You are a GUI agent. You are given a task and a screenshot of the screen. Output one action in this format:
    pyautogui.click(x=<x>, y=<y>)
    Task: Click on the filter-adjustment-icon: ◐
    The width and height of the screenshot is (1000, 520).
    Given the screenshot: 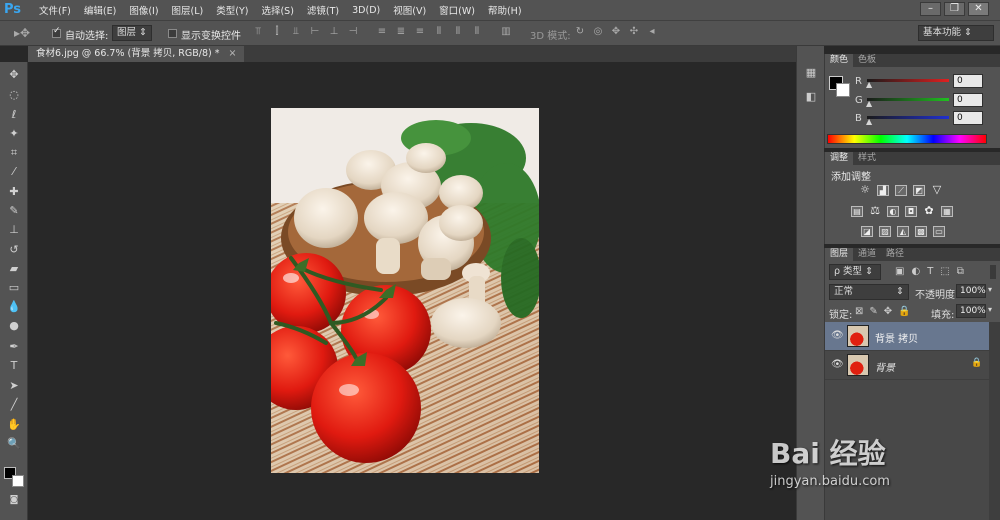 What is the action you would take?
    pyautogui.click(x=915, y=271)
    